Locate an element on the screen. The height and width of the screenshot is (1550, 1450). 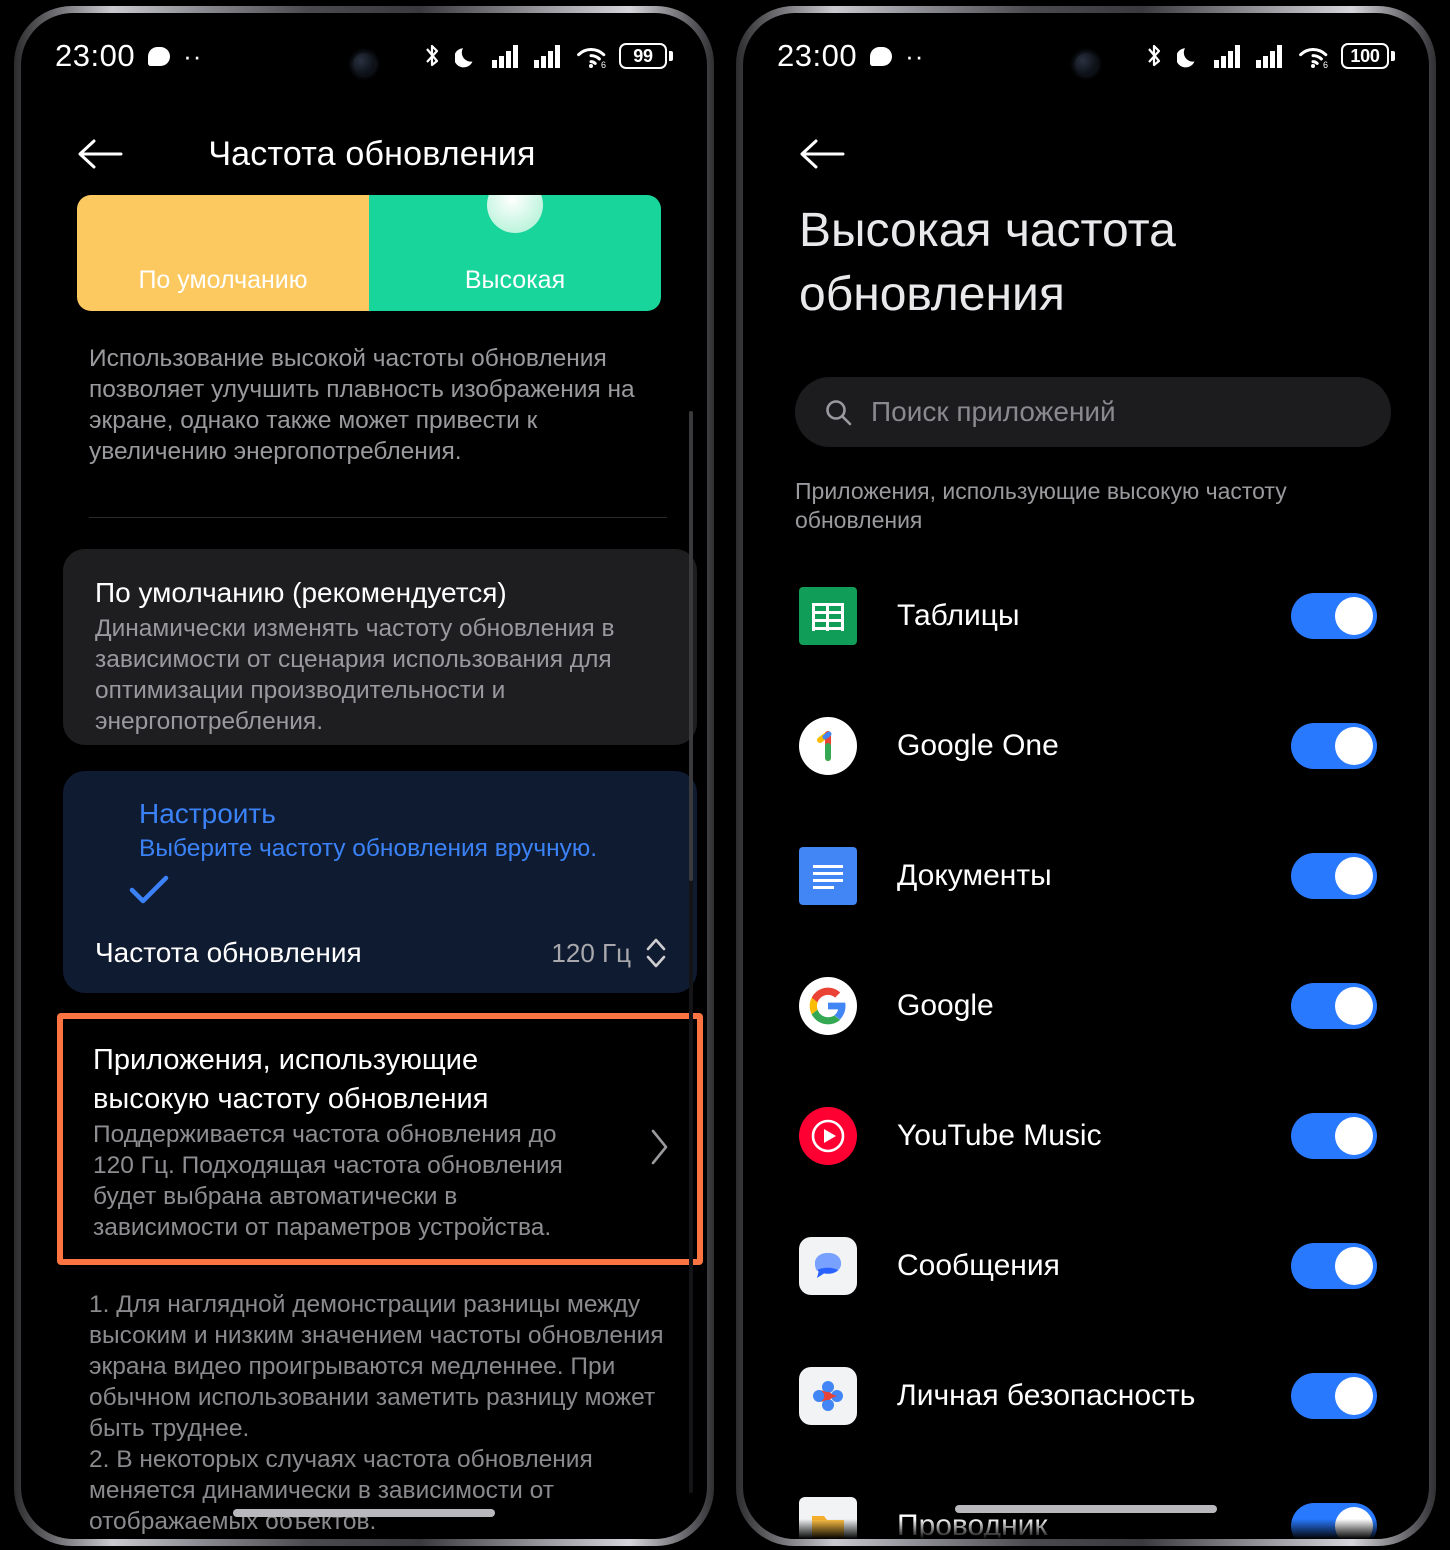
right-navbar is located at coordinates (1086, 154).